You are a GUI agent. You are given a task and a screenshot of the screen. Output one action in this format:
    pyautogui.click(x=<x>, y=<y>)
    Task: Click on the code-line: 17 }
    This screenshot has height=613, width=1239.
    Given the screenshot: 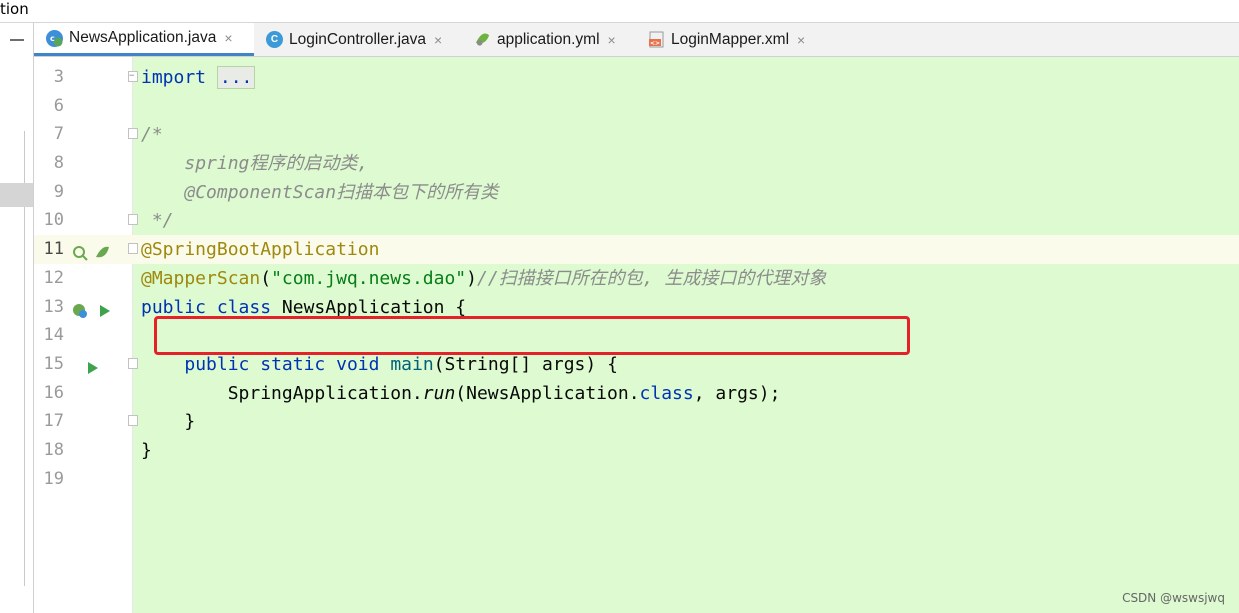 What is the action you would take?
    pyautogui.click(x=636, y=421)
    